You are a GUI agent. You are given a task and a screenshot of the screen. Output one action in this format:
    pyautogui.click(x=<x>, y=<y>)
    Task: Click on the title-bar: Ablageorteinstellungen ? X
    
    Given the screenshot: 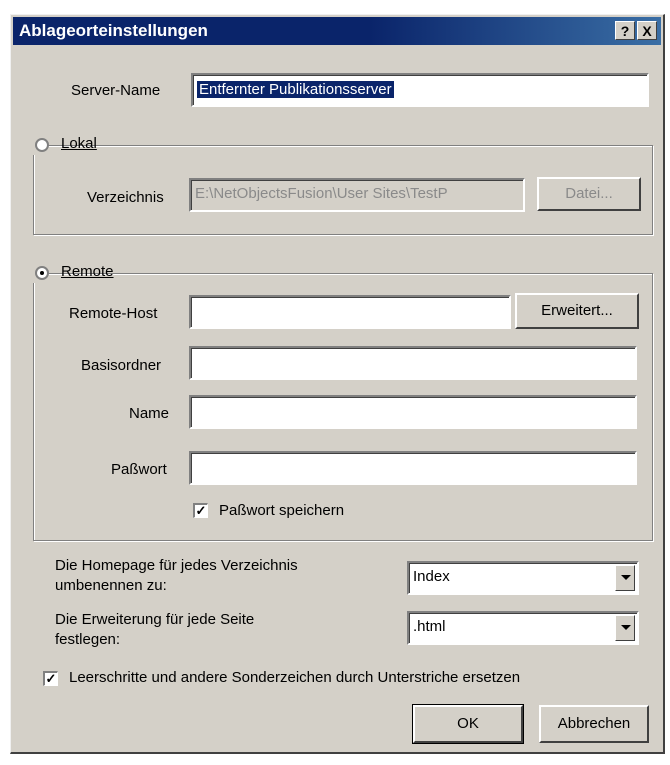 What is the action you would take?
    pyautogui.click(x=337, y=31)
    